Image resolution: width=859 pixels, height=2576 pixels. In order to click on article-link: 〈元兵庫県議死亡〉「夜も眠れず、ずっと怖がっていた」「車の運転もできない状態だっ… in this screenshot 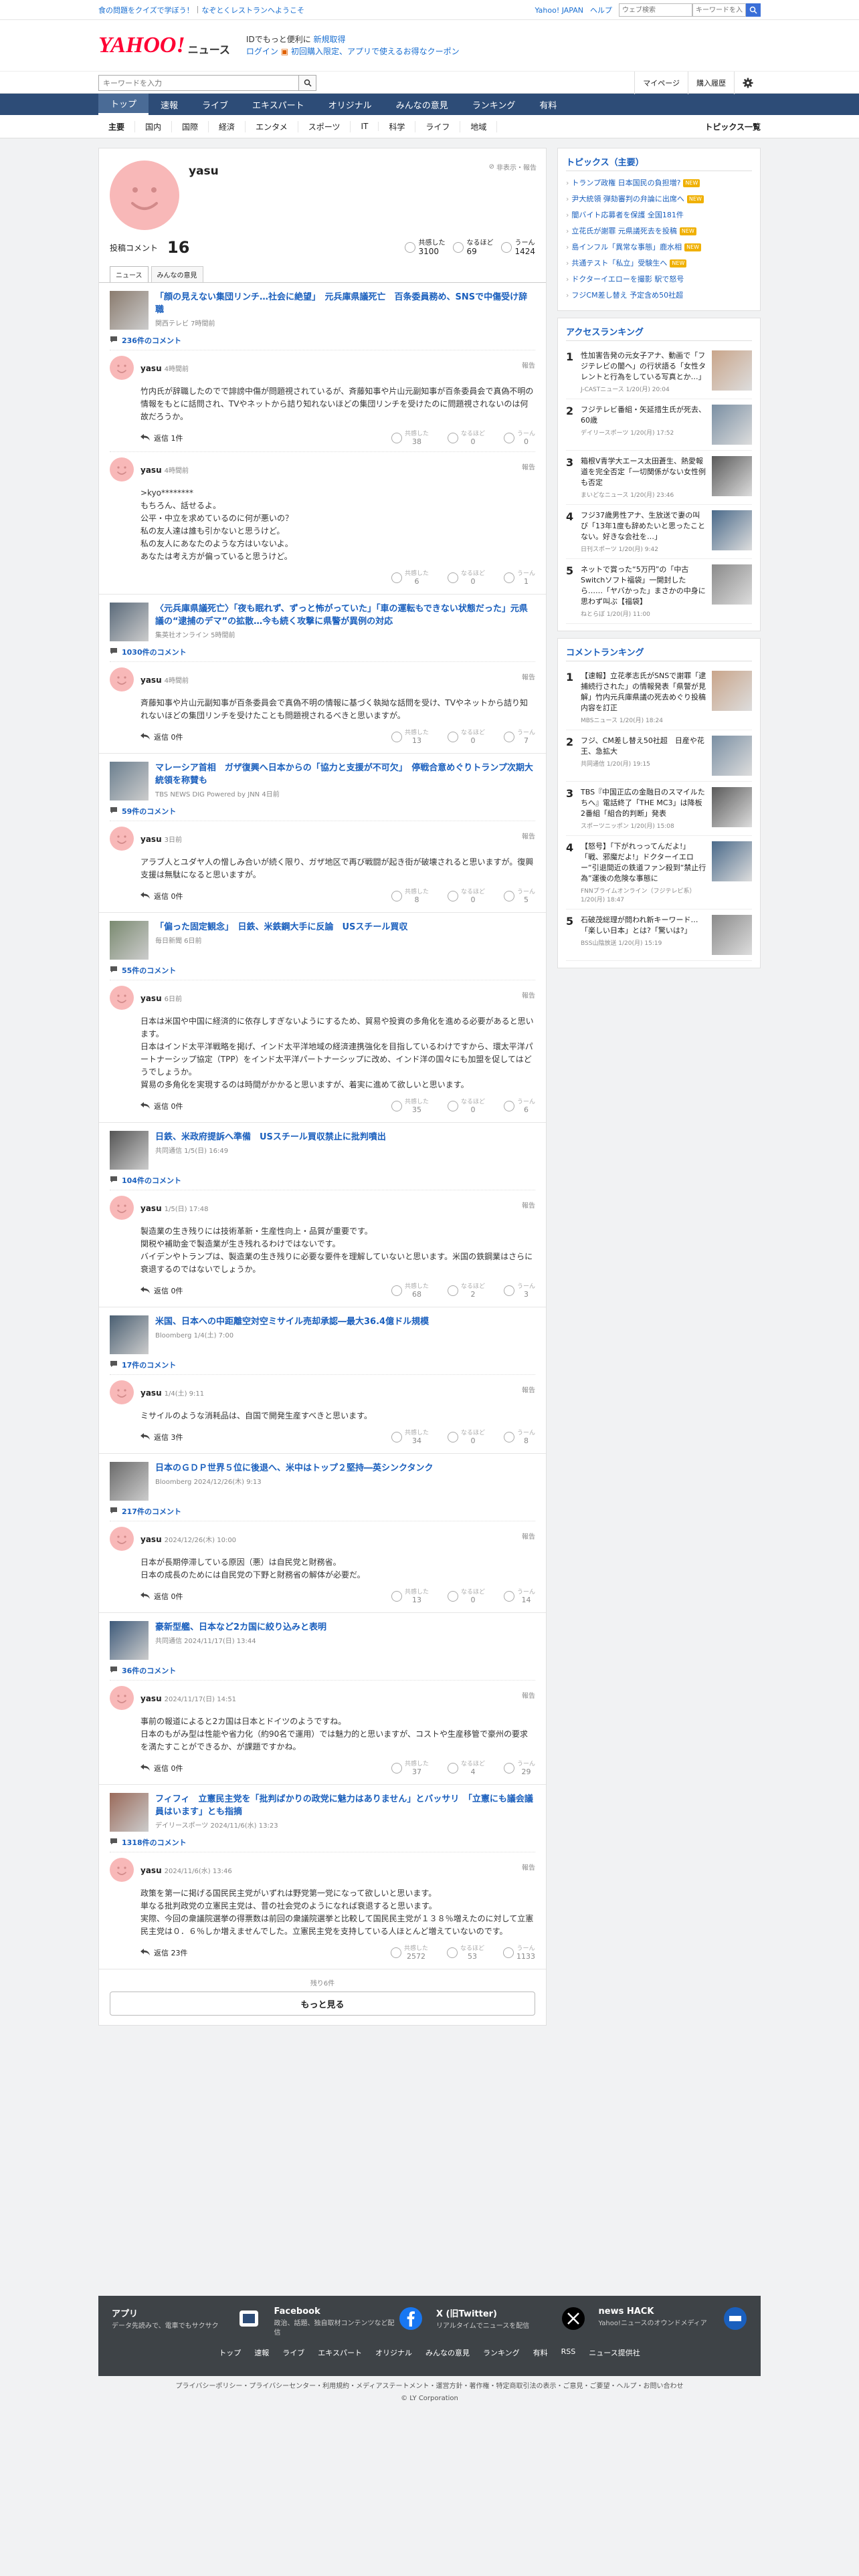, I will do `click(322, 622)`.